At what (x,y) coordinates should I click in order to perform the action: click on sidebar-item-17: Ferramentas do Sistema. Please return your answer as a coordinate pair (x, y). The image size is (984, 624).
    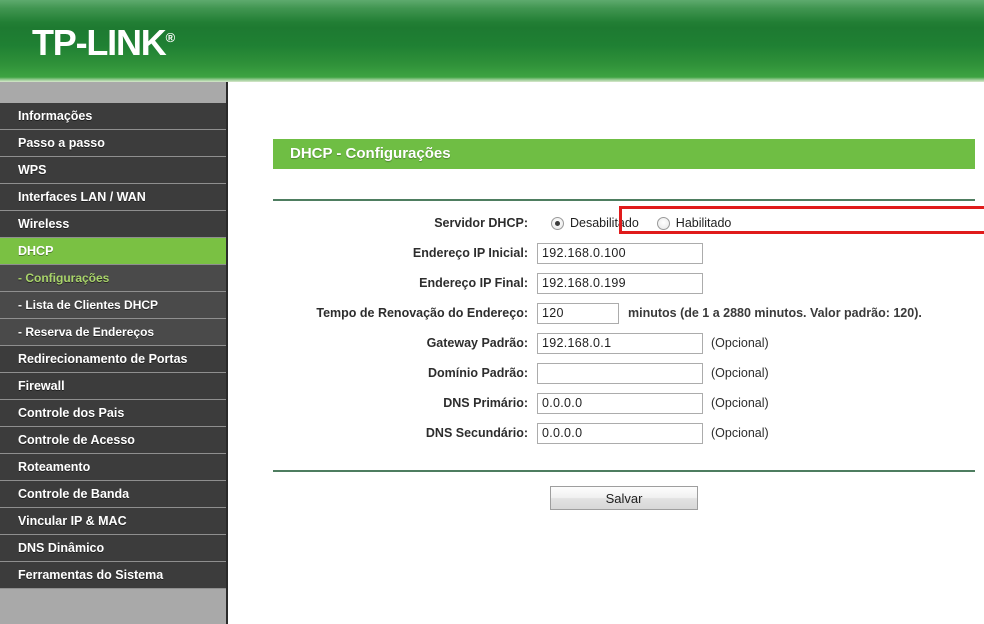
    Looking at the image, I should click on (113, 575).